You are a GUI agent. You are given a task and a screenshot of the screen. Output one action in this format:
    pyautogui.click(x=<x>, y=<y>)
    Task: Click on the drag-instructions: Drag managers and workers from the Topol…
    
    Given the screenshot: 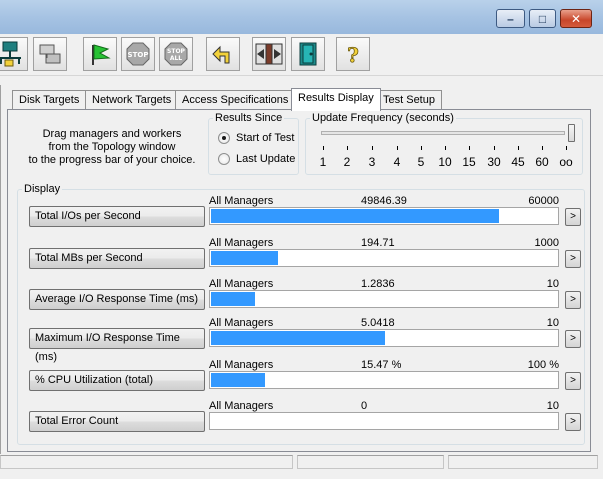 What is the action you would take?
    pyautogui.click(x=112, y=147)
    